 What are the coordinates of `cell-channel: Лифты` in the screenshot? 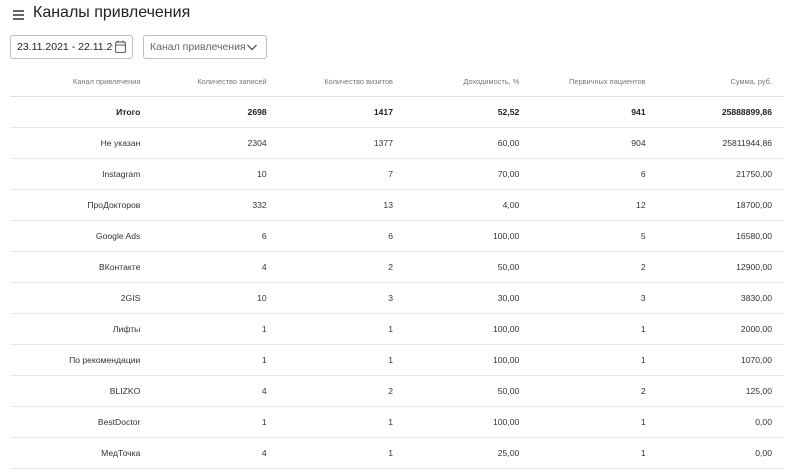 It's located at (81, 329).